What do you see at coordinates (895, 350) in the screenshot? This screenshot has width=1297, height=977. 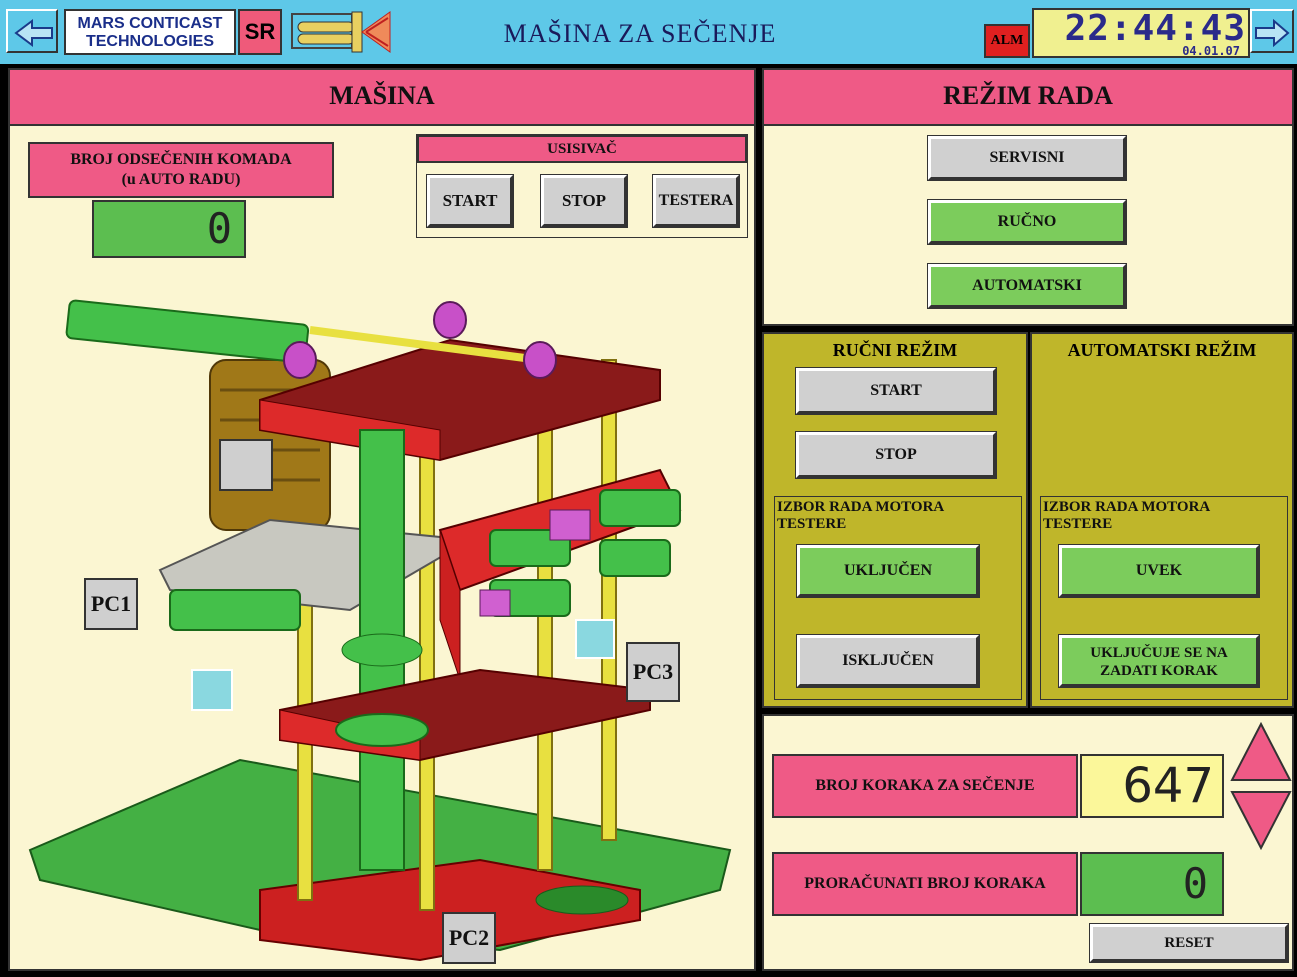 I see `manual-mode-title: RUČNI REŽIM` at bounding box center [895, 350].